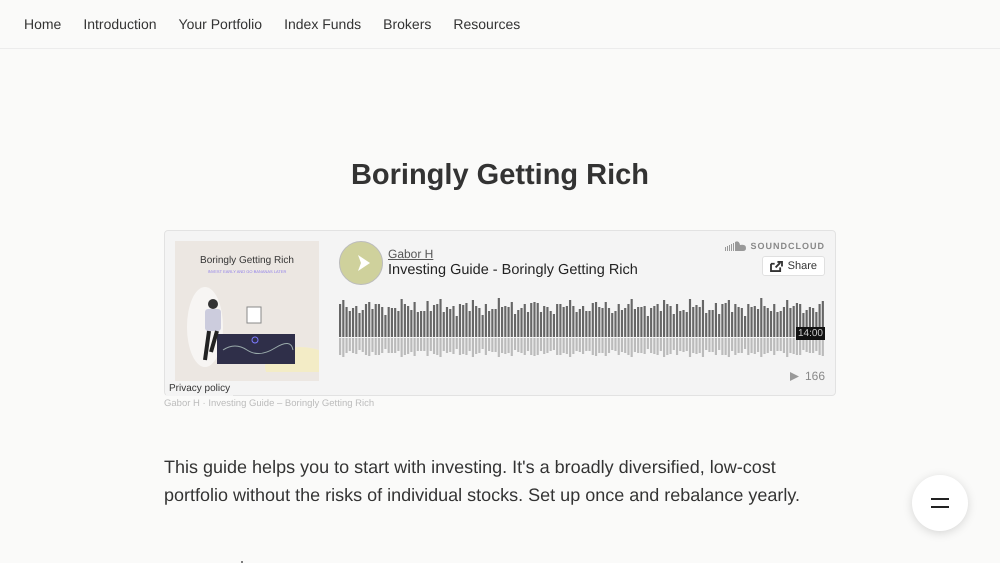  I want to click on page-title: Boringly Getting Rich, so click(500, 175).